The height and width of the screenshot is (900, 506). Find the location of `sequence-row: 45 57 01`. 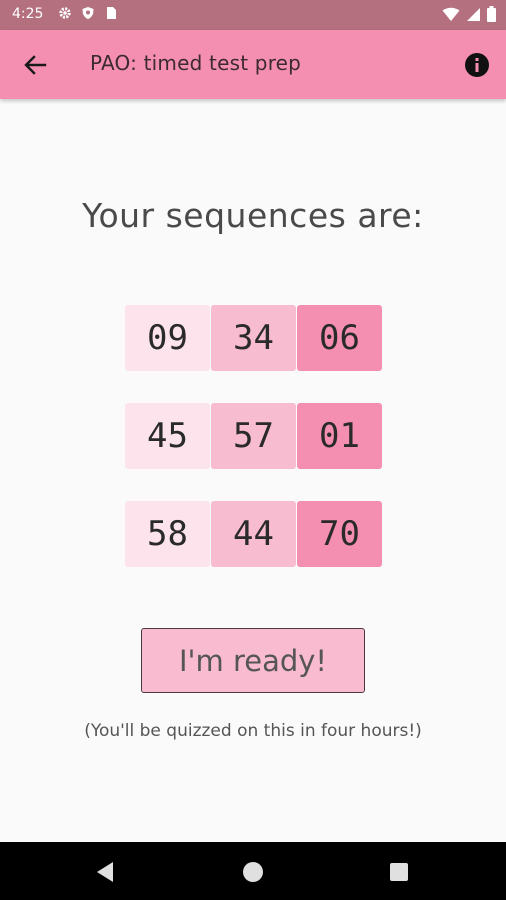

sequence-row: 45 57 01 is located at coordinates (255, 436).